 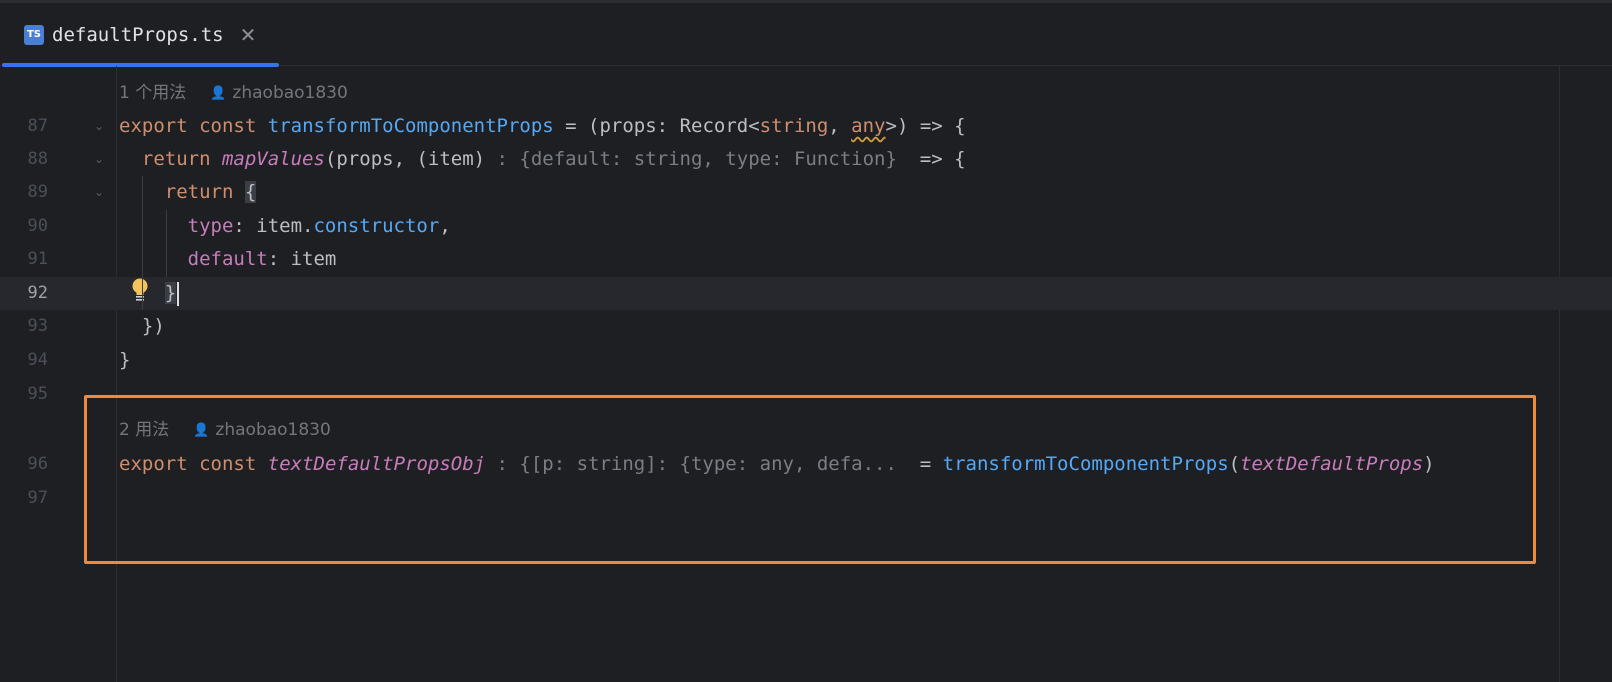 What do you see at coordinates (806, 259) in the screenshot?
I see `code-line-91: 91 default: item` at bounding box center [806, 259].